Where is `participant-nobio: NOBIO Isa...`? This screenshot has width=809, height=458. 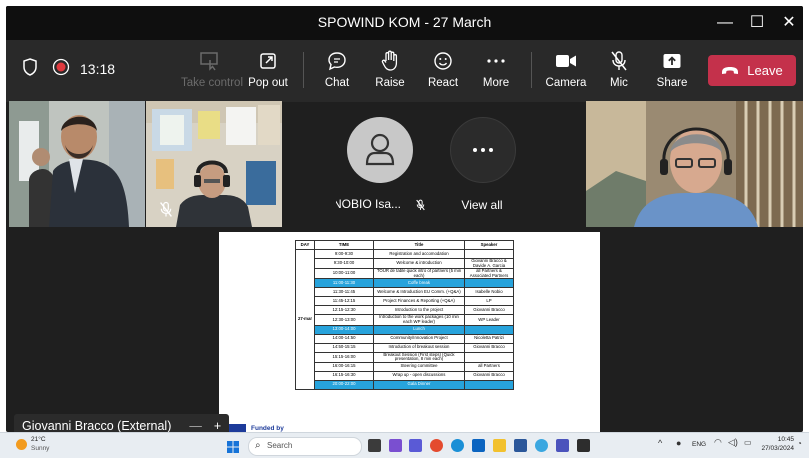
participant-nobio: NOBIO Isa... is located at coordinates (386, 164).